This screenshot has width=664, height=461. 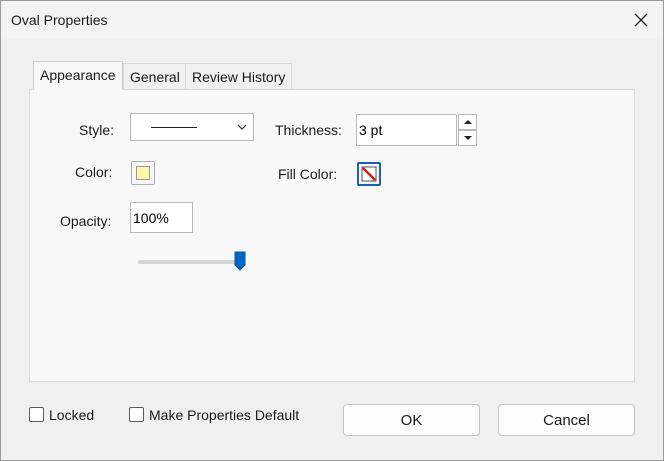 What do you see at coordinates (406, 130) in the screenshot?
I see `thickness-input` at bounding box center [406, 130].